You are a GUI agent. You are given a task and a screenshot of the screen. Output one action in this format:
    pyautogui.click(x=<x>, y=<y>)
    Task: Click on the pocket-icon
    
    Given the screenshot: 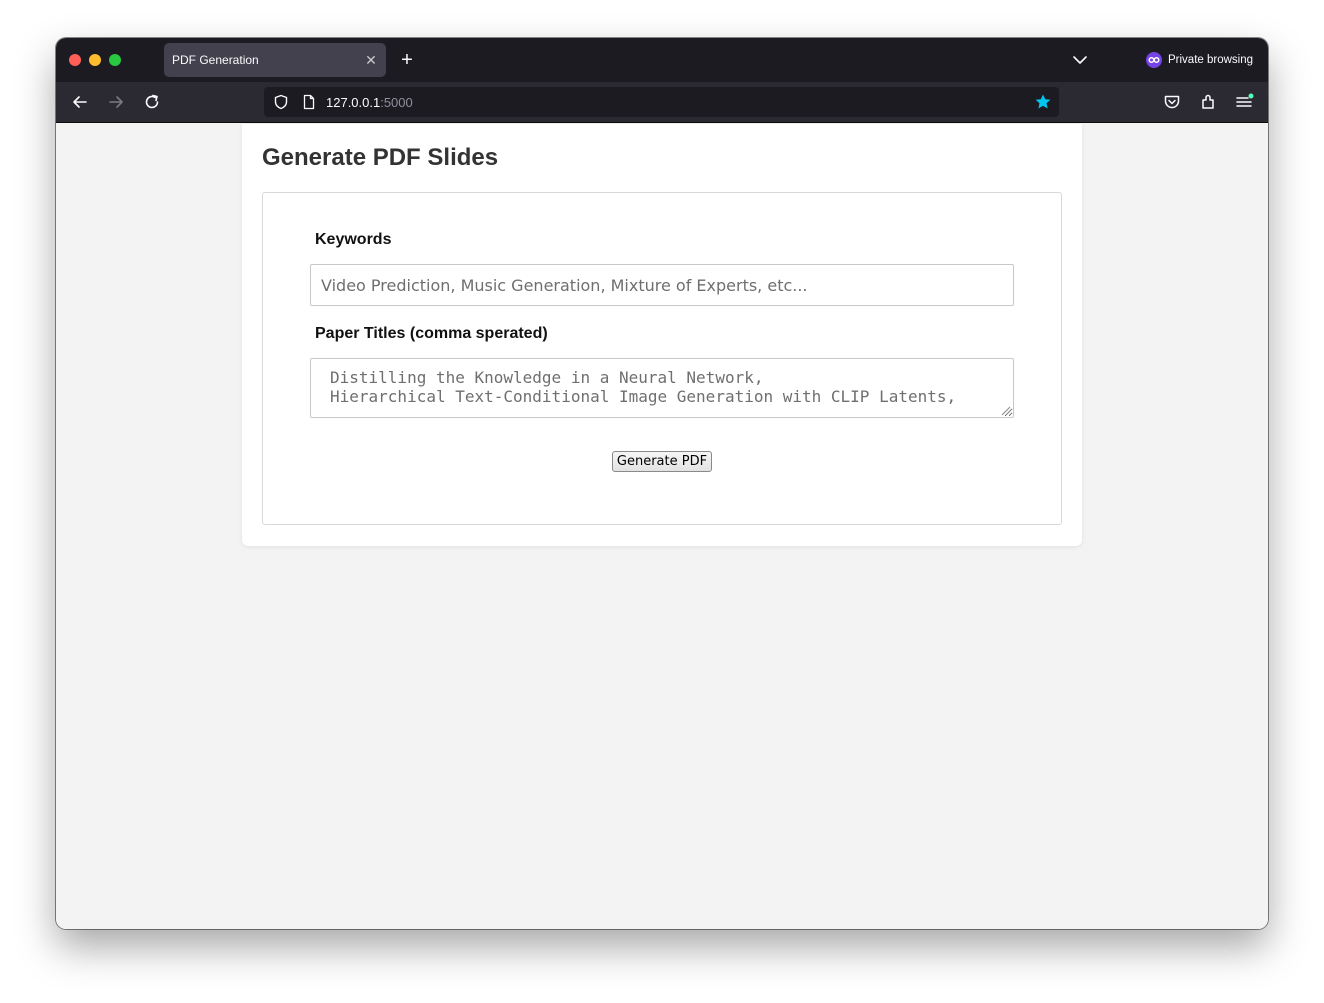 What is the action you would take?
    pyautogui.click(x=1172, y=102)
    